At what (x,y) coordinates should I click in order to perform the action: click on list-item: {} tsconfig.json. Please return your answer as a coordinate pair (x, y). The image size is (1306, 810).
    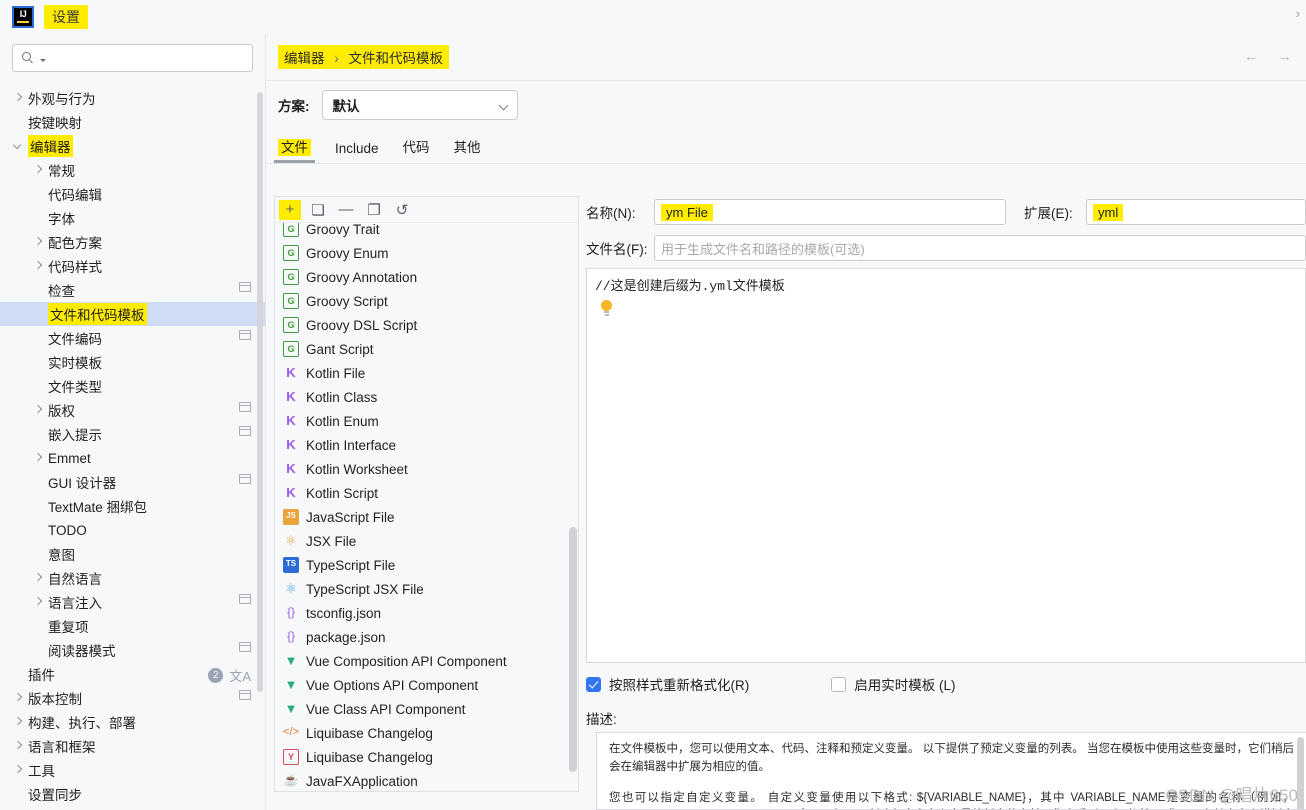
    Looking at the image, I should click on (426, 613).